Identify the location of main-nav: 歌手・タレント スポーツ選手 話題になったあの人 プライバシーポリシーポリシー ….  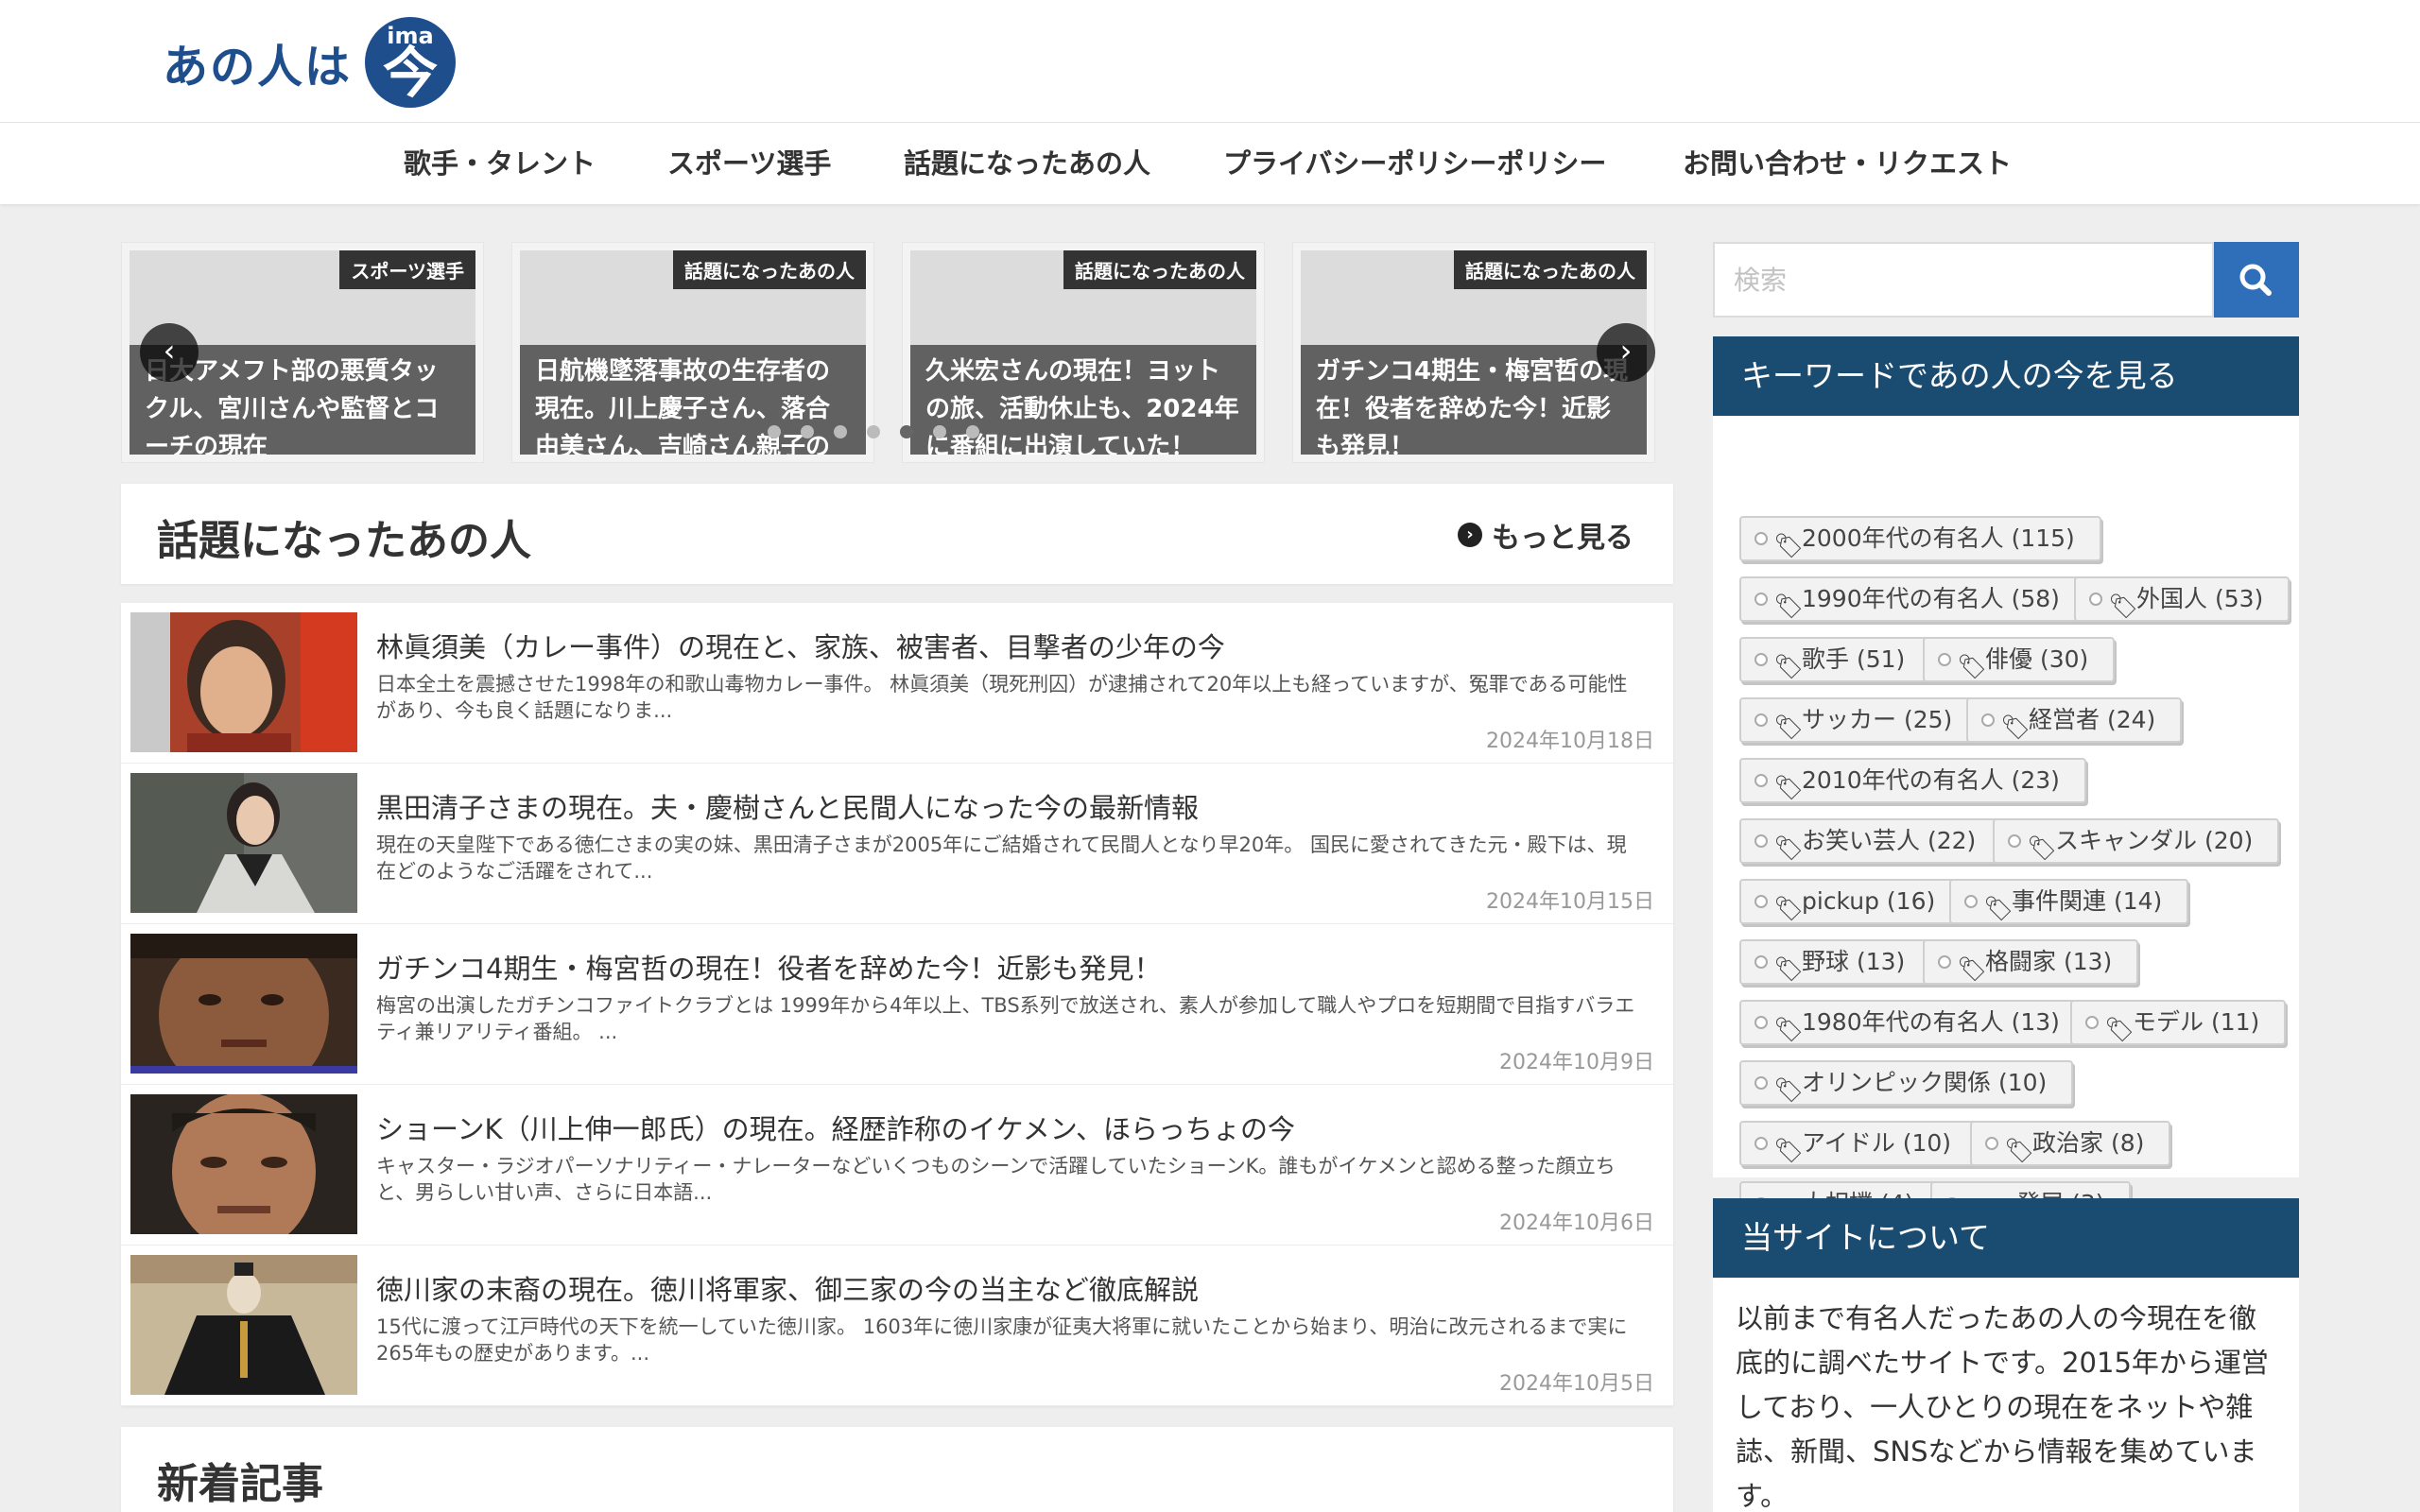
(1210, 163).